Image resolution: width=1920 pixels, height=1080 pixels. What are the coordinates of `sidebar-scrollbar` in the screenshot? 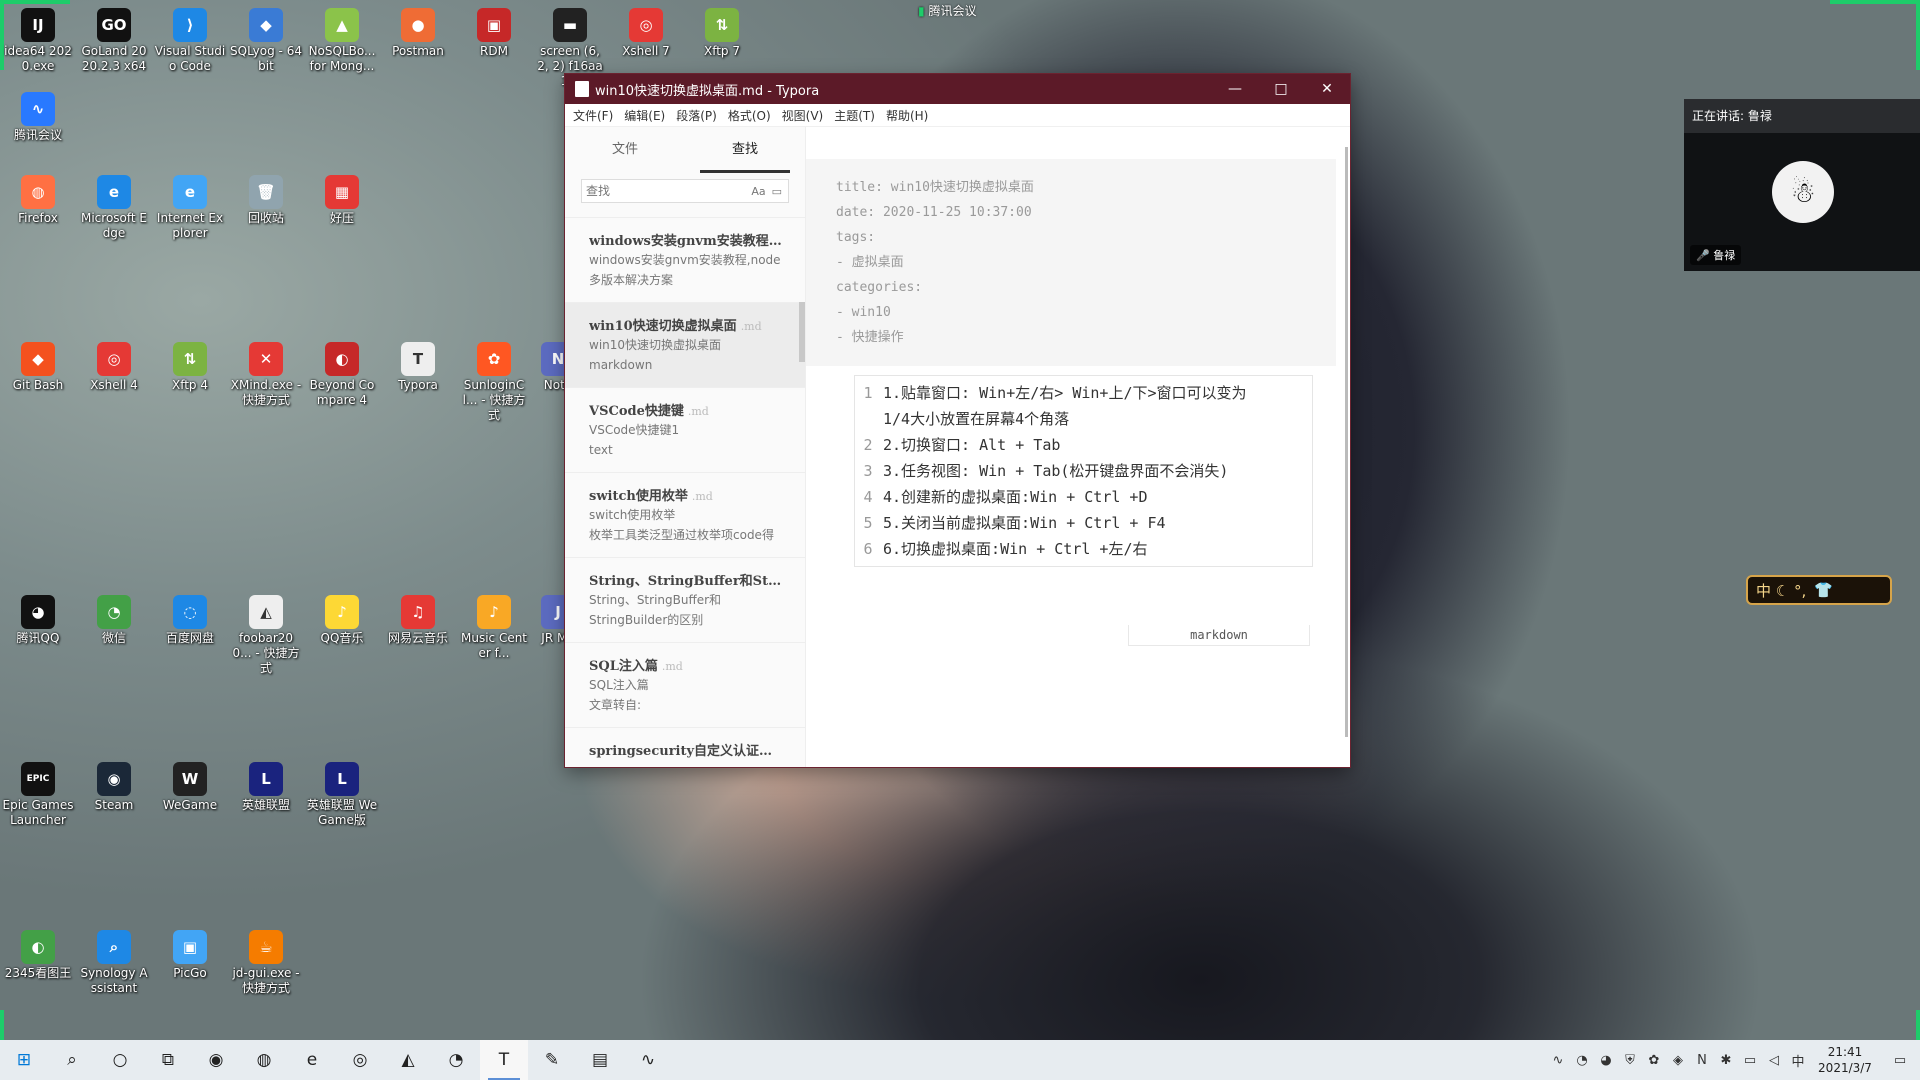 It's located at (802, 332).